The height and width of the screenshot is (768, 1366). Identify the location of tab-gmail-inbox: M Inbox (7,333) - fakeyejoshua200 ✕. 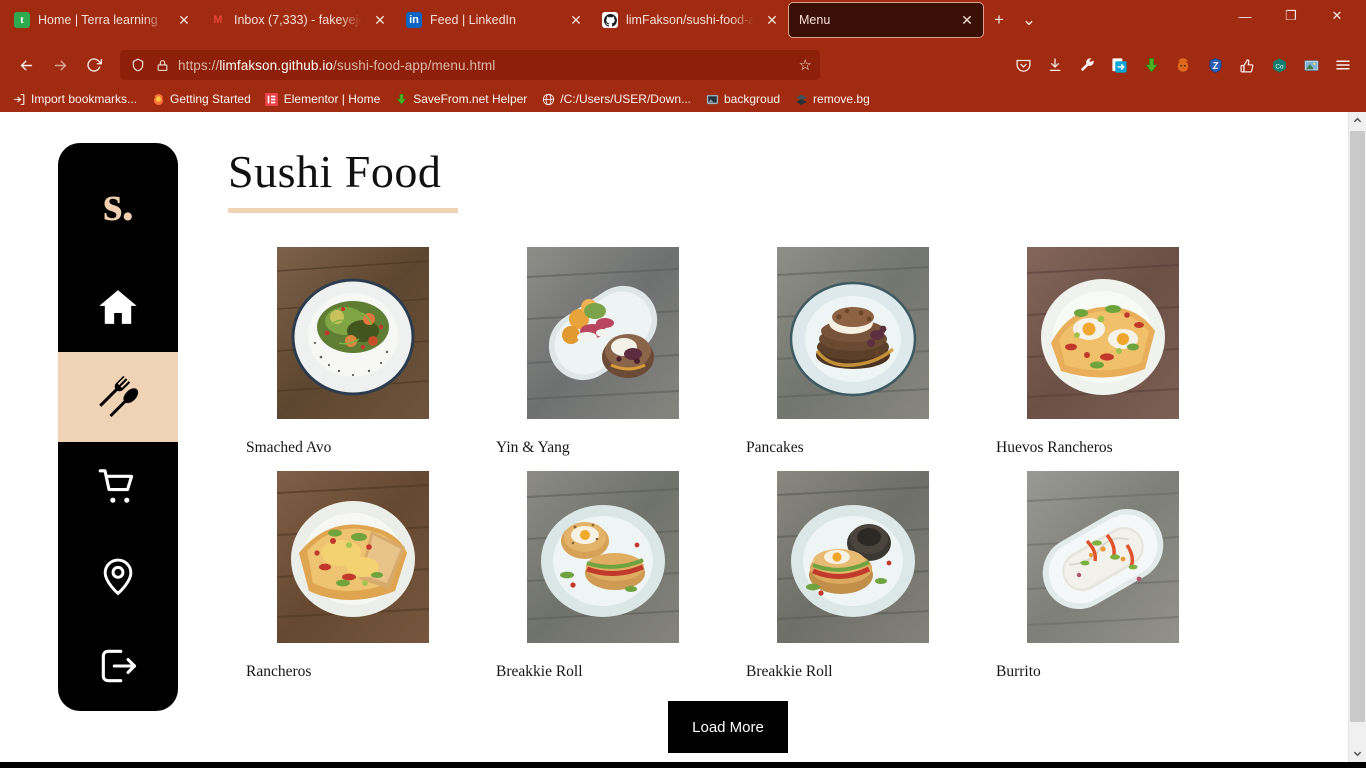
(298, 20).